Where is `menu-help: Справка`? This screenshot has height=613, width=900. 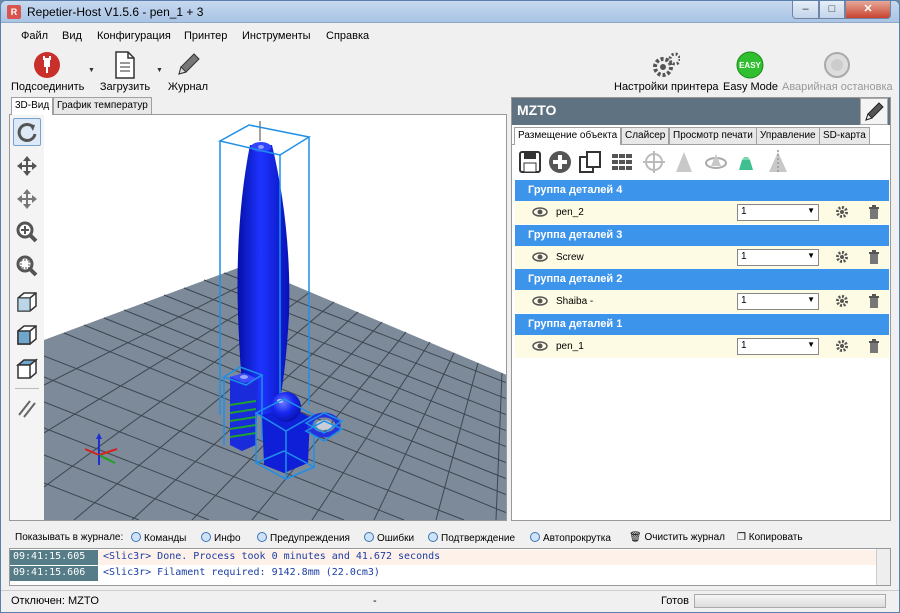 menu-help: Справка is located at coordinates (347, 36).